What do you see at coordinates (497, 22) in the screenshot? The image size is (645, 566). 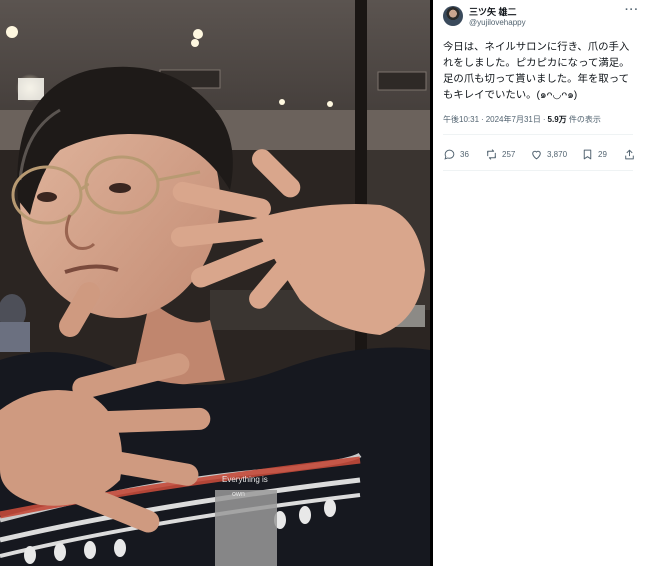 I see `user-handle: @yujilovehappy` at bounding box center [497, 22].